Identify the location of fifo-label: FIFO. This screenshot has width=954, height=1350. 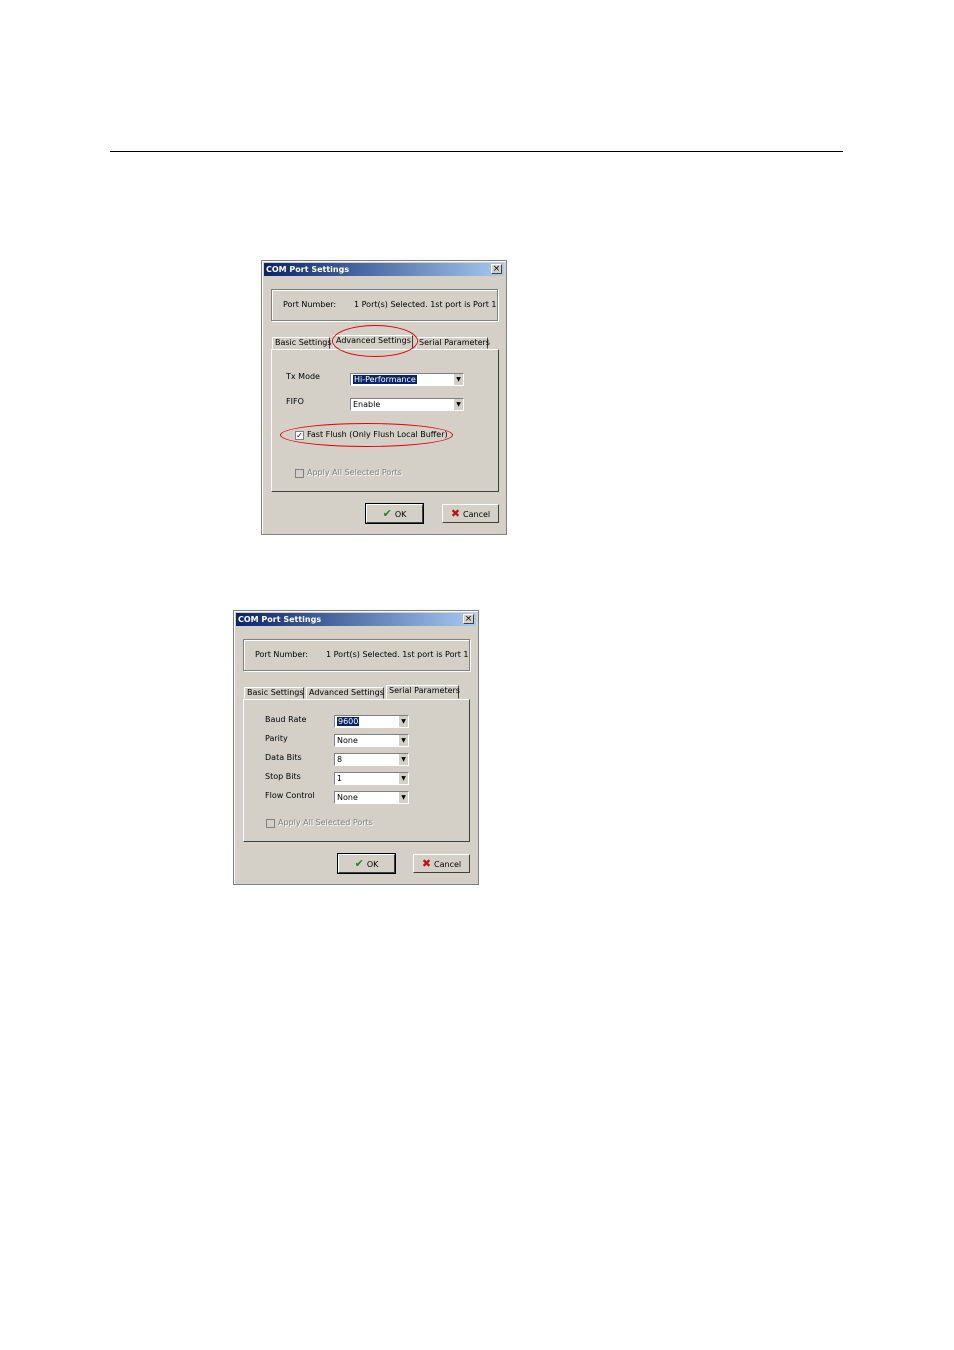
(295, 401).